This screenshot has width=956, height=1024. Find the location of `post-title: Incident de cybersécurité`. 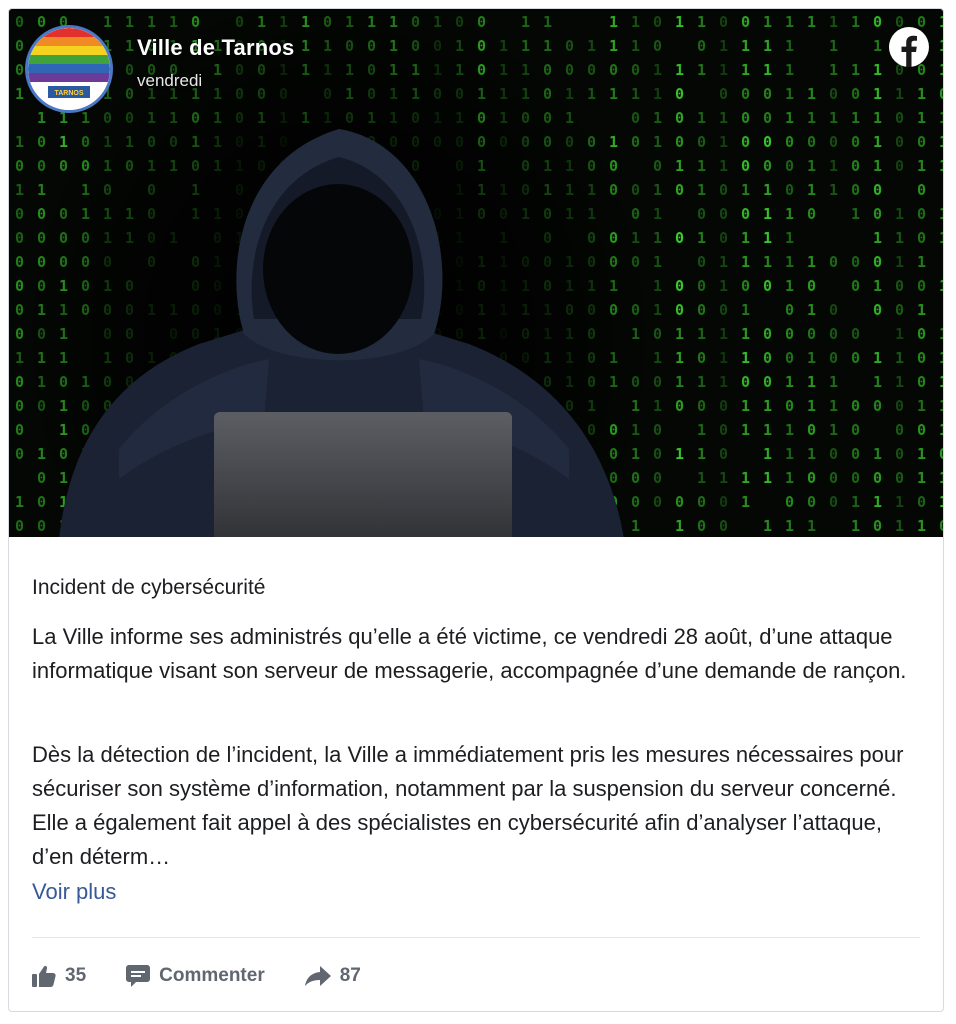

post-title: Incident de cybersécurité is located at coordinates (149, 587).